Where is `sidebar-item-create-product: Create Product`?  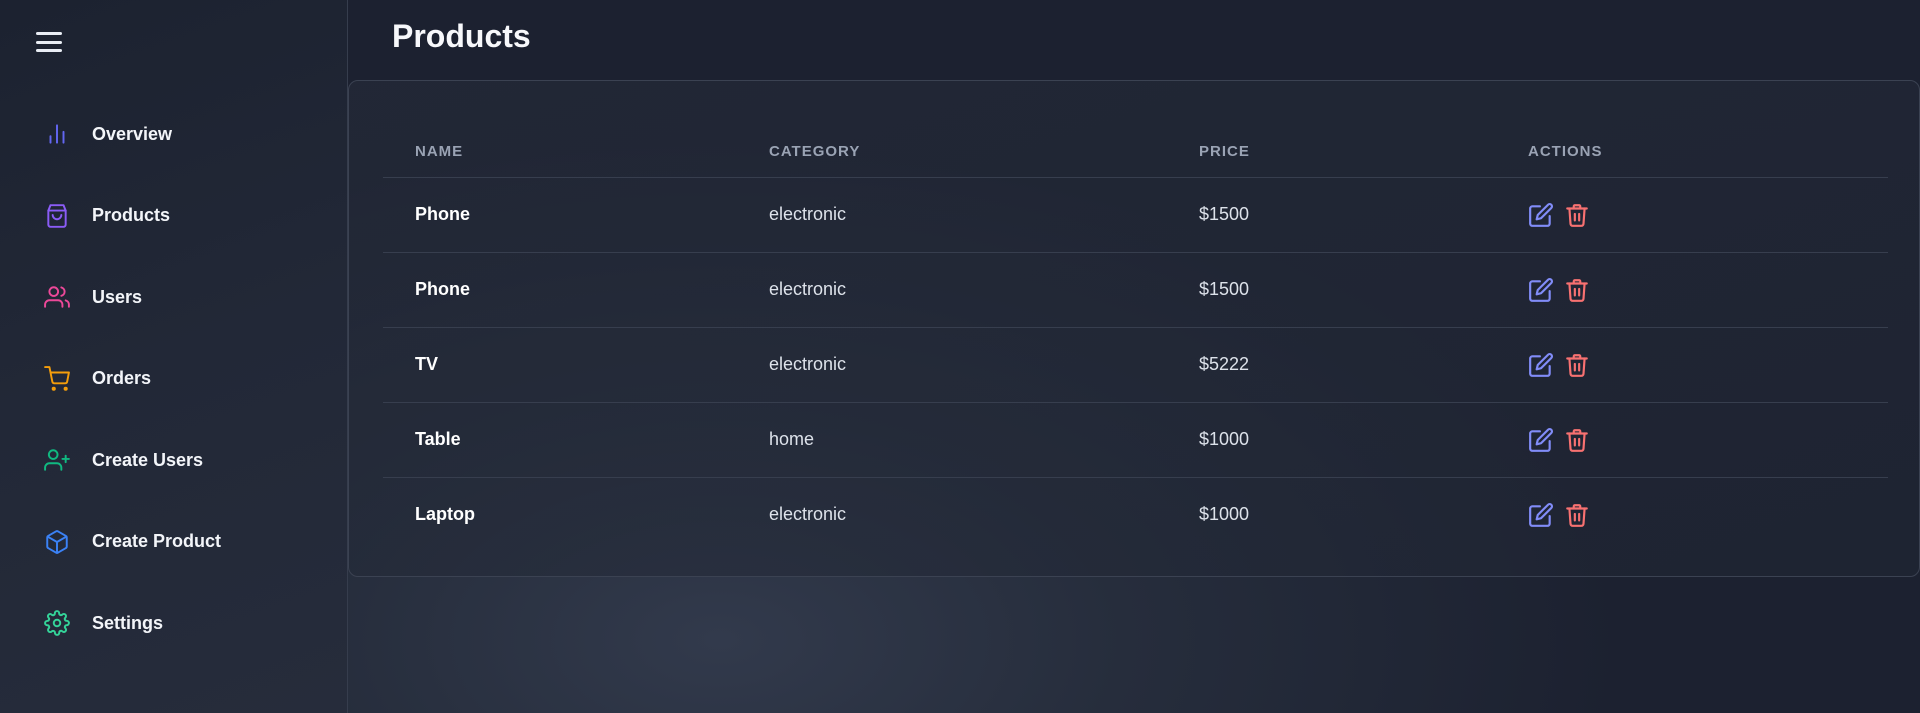
sidebar-item-create-product: Create Product is located at coordinates (174, 542).